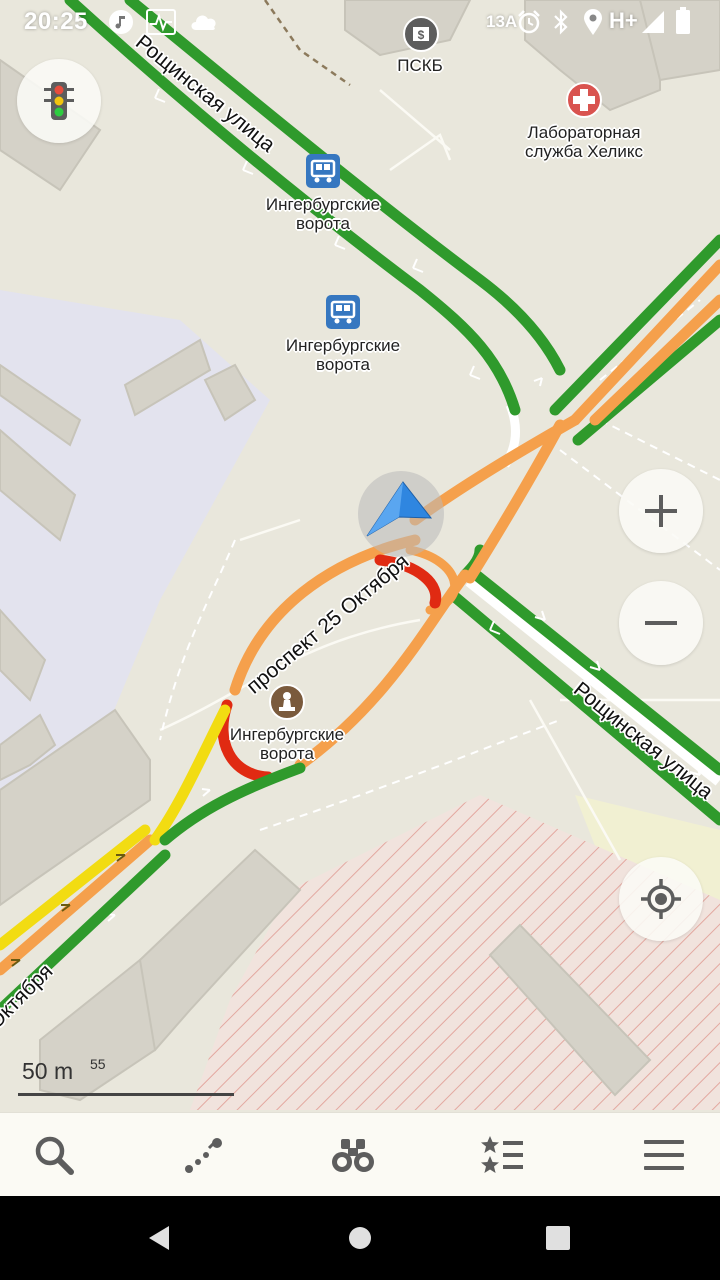  I want to click on bookmarks-button, so click(503, 1155).